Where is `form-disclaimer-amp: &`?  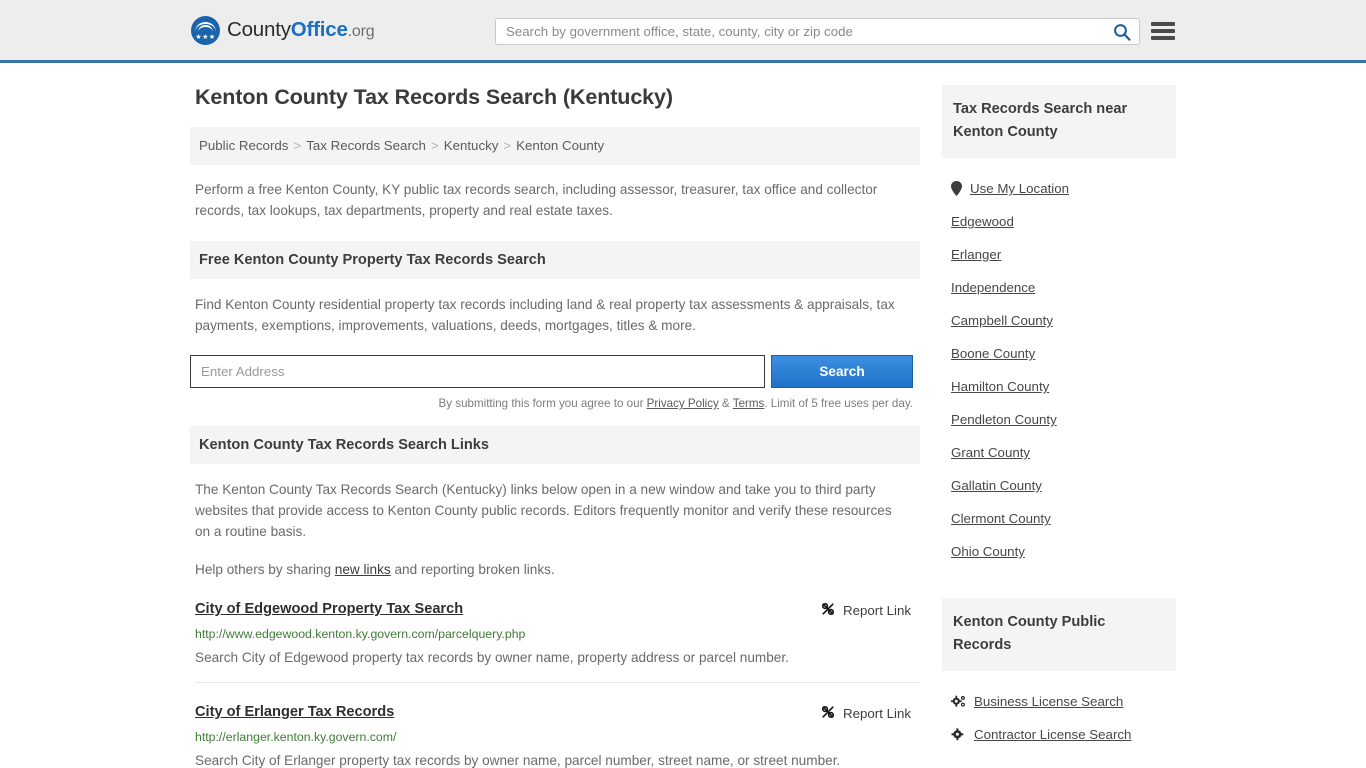
form-disclaimer-amp: & is located at coordinates (725, 403).